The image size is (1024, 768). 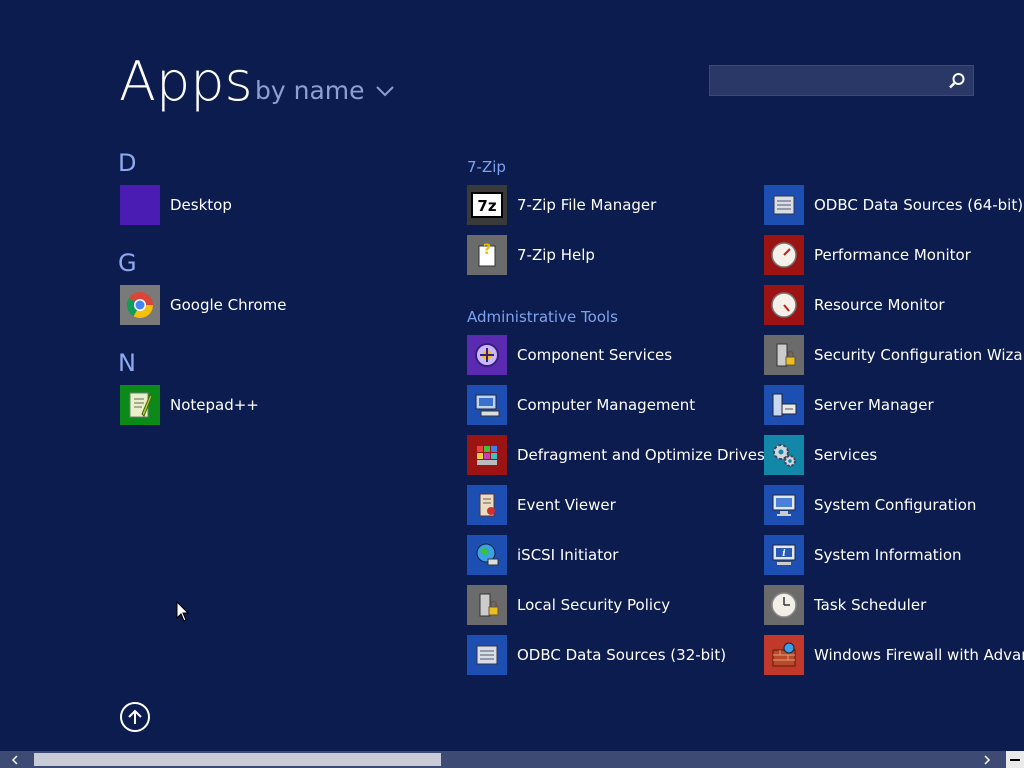 What do you see at coordinates (919, 205) in the screenshot?
I see `app-label: ODBC Data Sources (64-bit)` at bounding box center [919, 205].